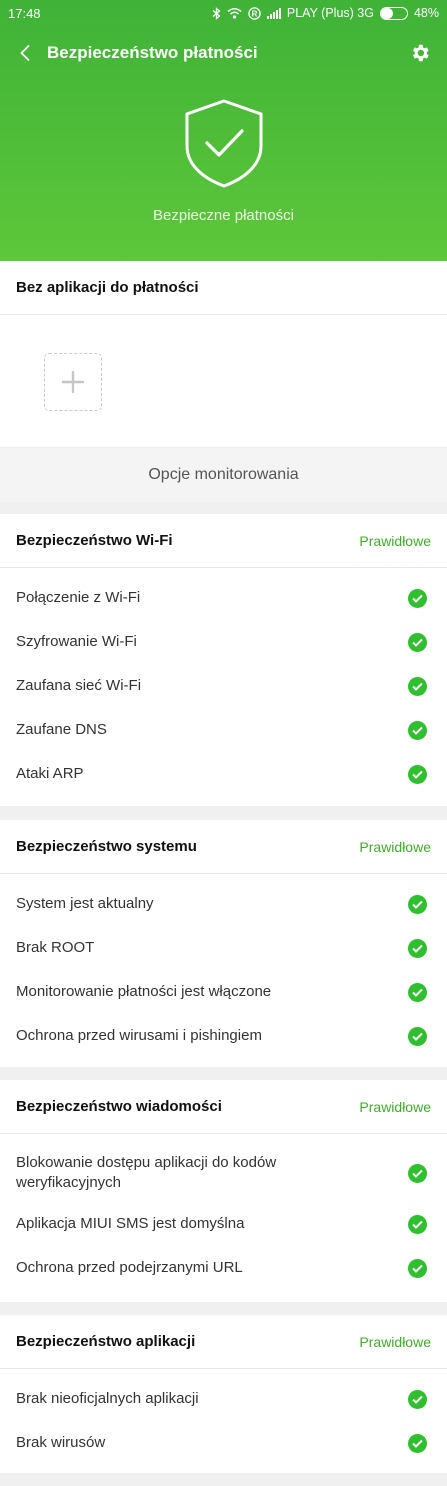  Describe the element at coordinates (216, 13) in the screenshot. I see `bluetooth-icon` at that location.